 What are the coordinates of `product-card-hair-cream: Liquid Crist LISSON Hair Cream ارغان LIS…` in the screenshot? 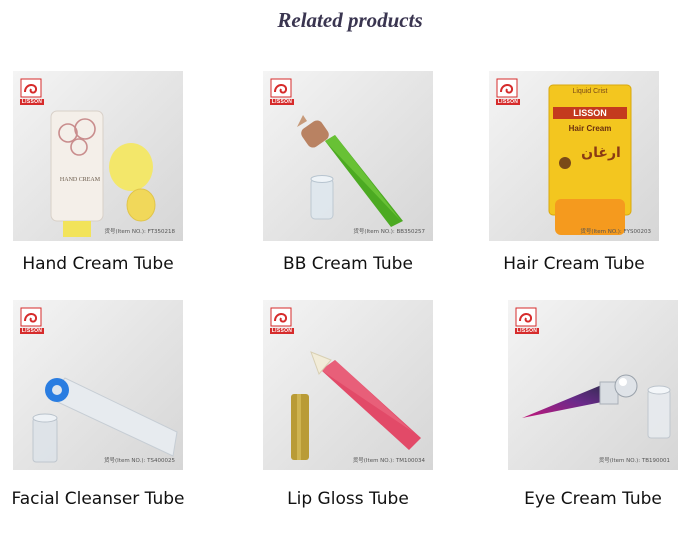 It's located at (574, 172).